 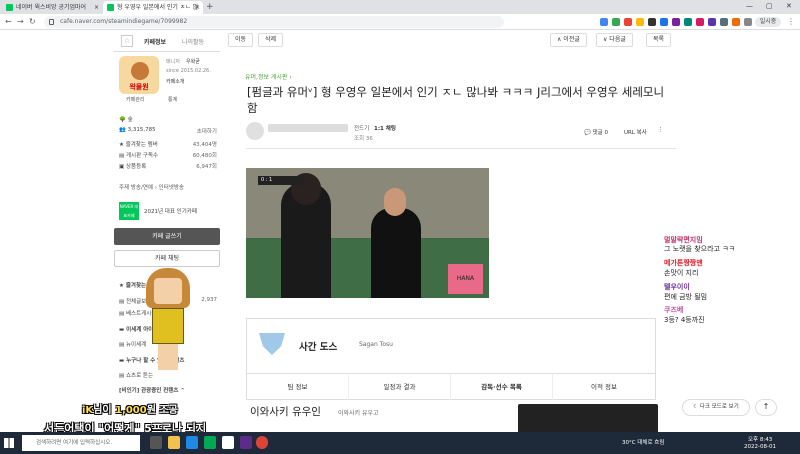 I want to click on list-button: 목록, so click(x=659, y=40).